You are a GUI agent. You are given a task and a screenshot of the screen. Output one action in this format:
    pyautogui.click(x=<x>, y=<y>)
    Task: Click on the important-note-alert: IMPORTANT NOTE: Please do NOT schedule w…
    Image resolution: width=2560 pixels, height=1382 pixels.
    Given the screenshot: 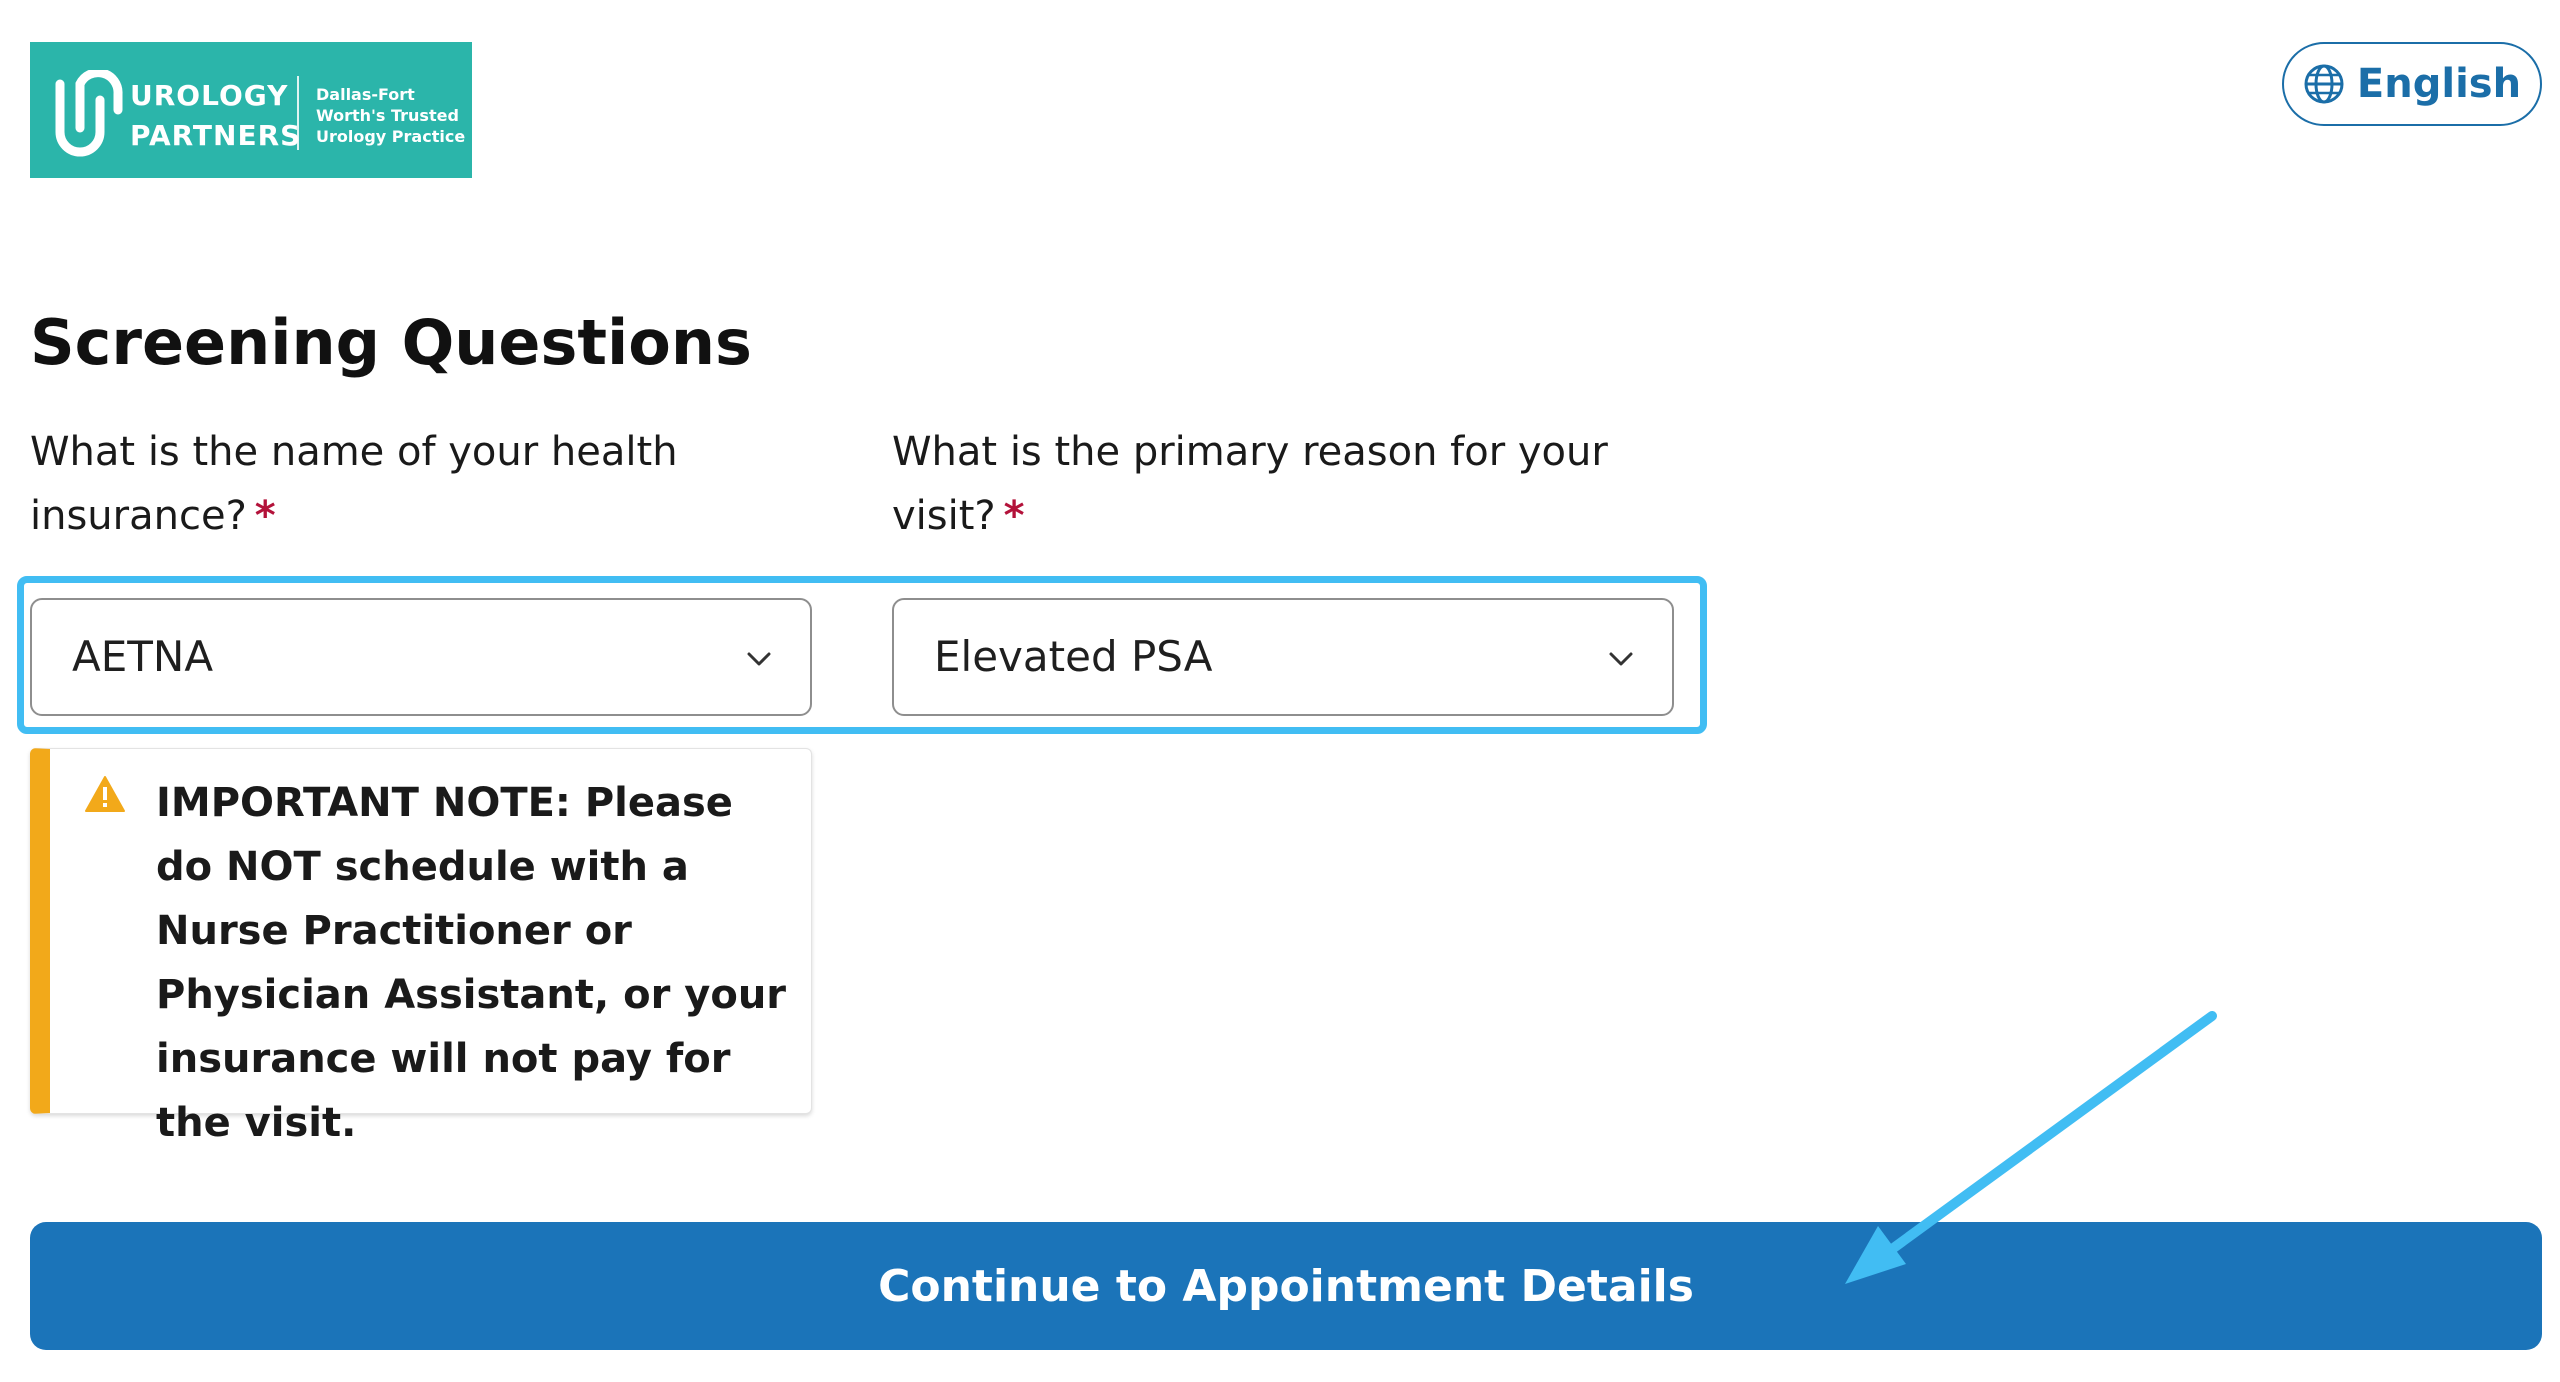 What is the action you would take?
    pyautogui.click(x=421, y=947)
    